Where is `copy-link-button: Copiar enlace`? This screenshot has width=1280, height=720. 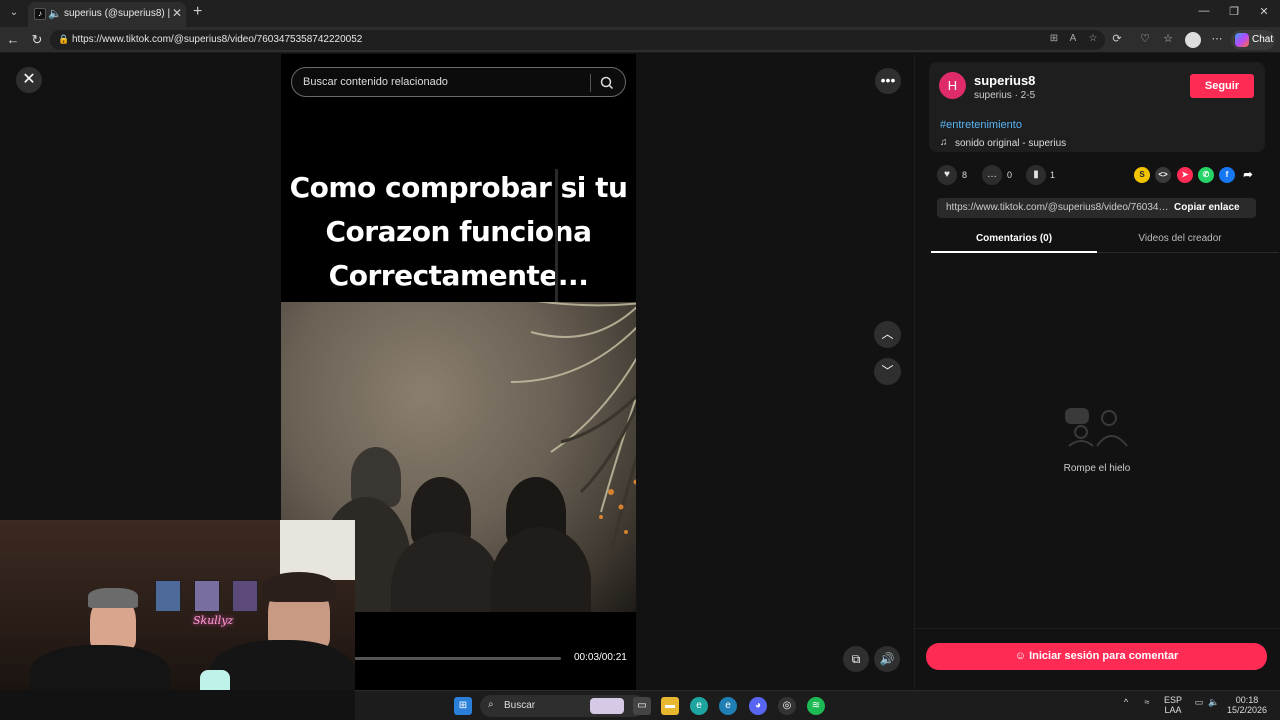
copy-link-button: Copiar enlace is located at coordinates (1207, 207).